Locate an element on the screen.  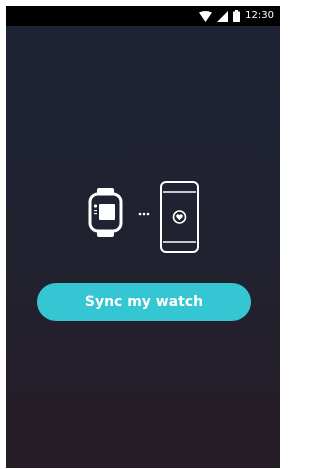
battery-icon is located at coordinates (237, 16).